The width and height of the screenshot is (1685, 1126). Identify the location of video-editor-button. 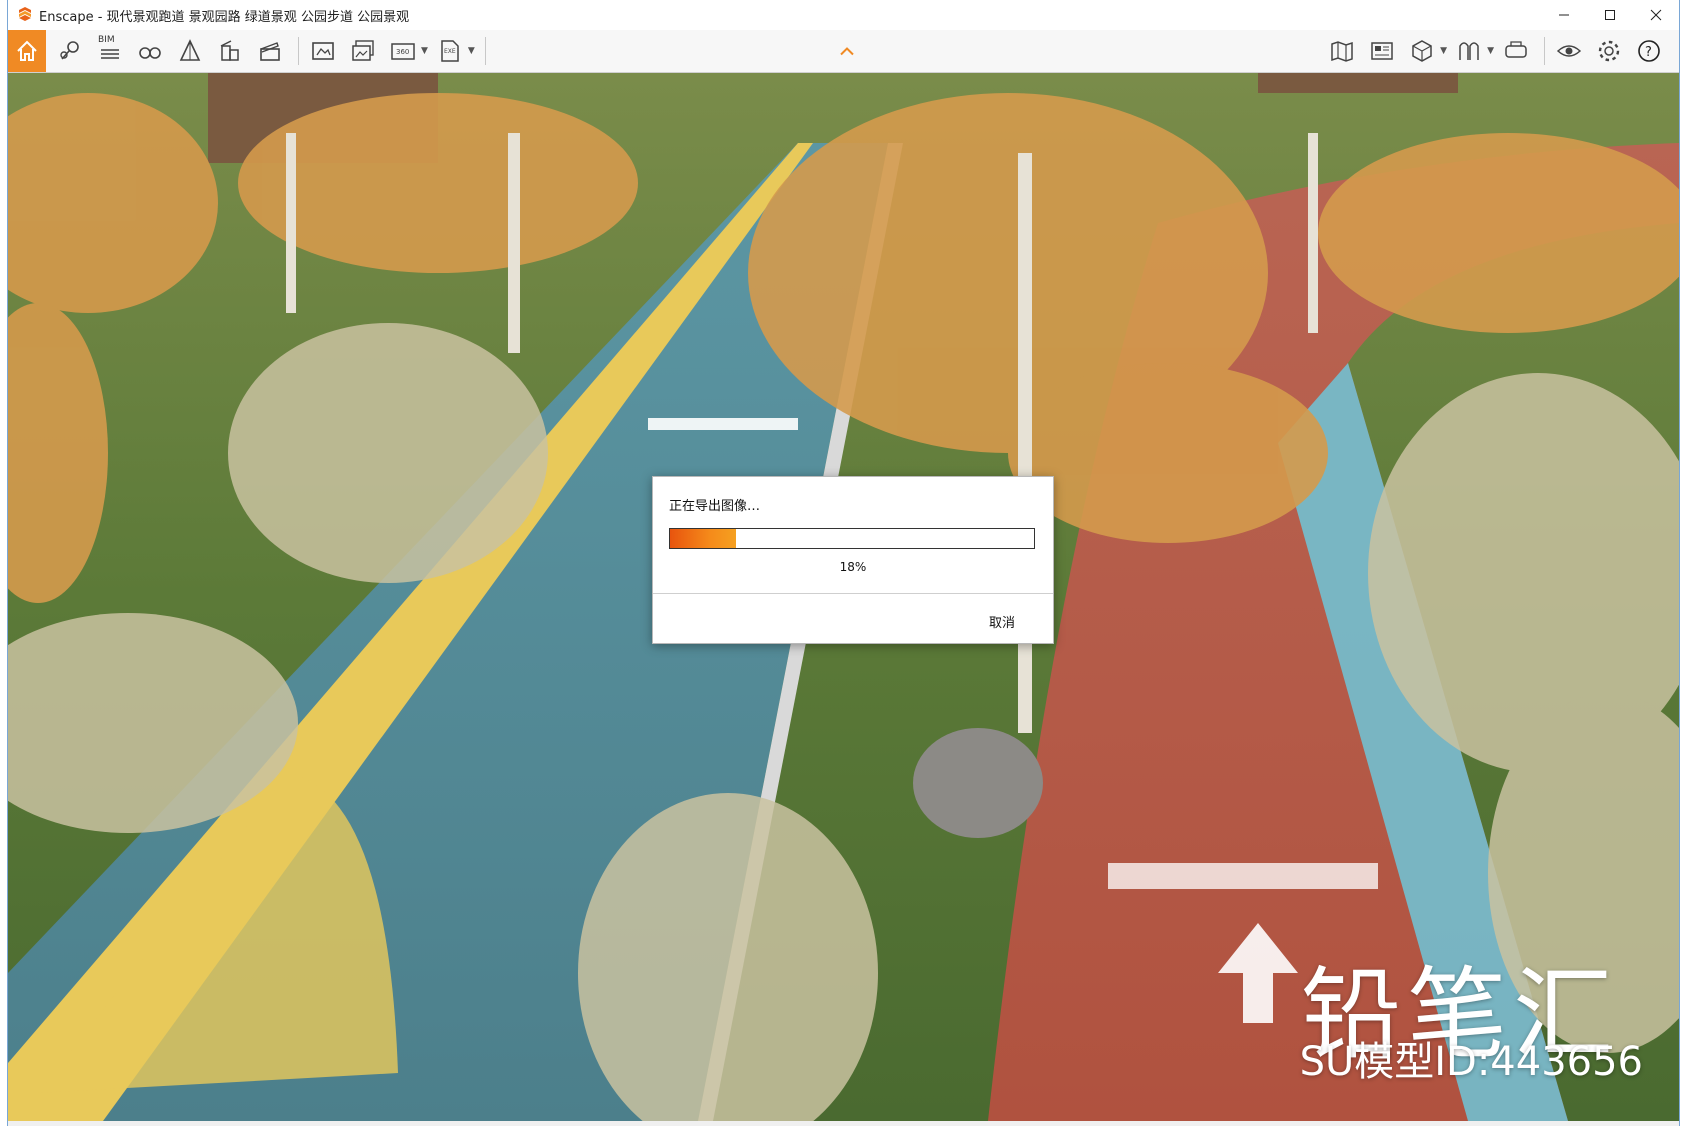
(270, 51).